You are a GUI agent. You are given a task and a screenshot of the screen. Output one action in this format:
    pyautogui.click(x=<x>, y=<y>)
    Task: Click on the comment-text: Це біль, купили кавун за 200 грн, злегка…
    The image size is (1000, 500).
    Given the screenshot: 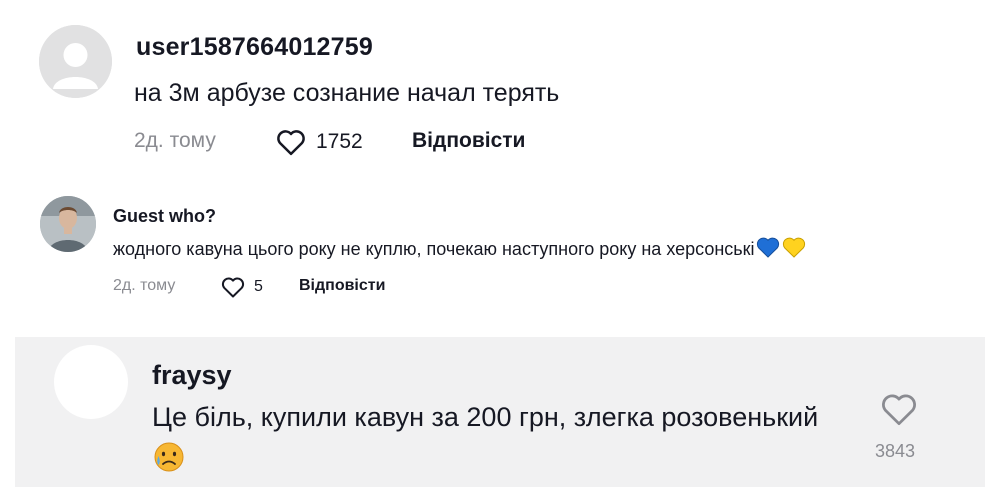 What is the action you would take?
    pyautogui.click(x=492, y=440)
    